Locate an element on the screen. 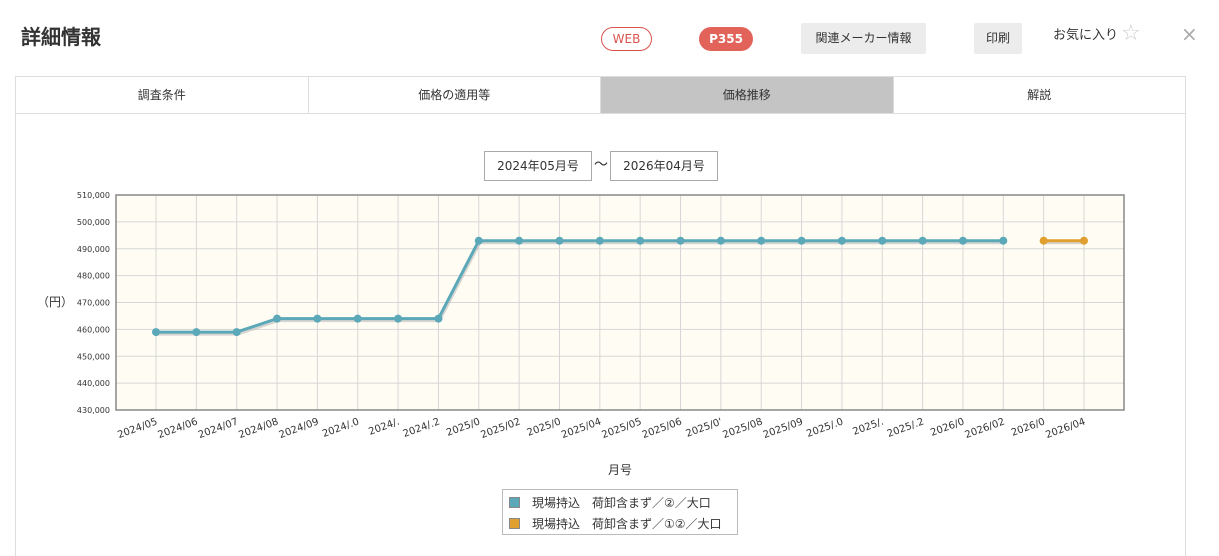 This screenshot has height=556, width=1219. y-tick-label: 460,000 is located at coordinates (93, 329).